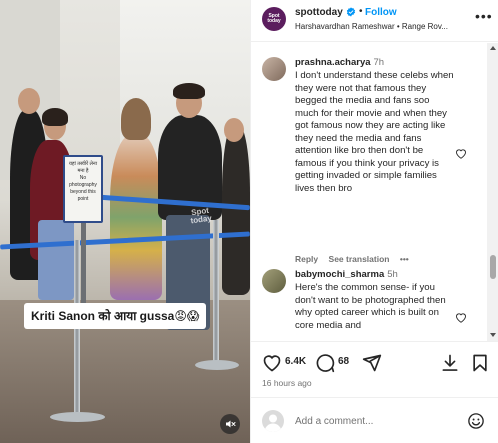  I want to click on video-caption-overlay: Kriti Sanon को आया gussa😡😱, so click(115, 316).